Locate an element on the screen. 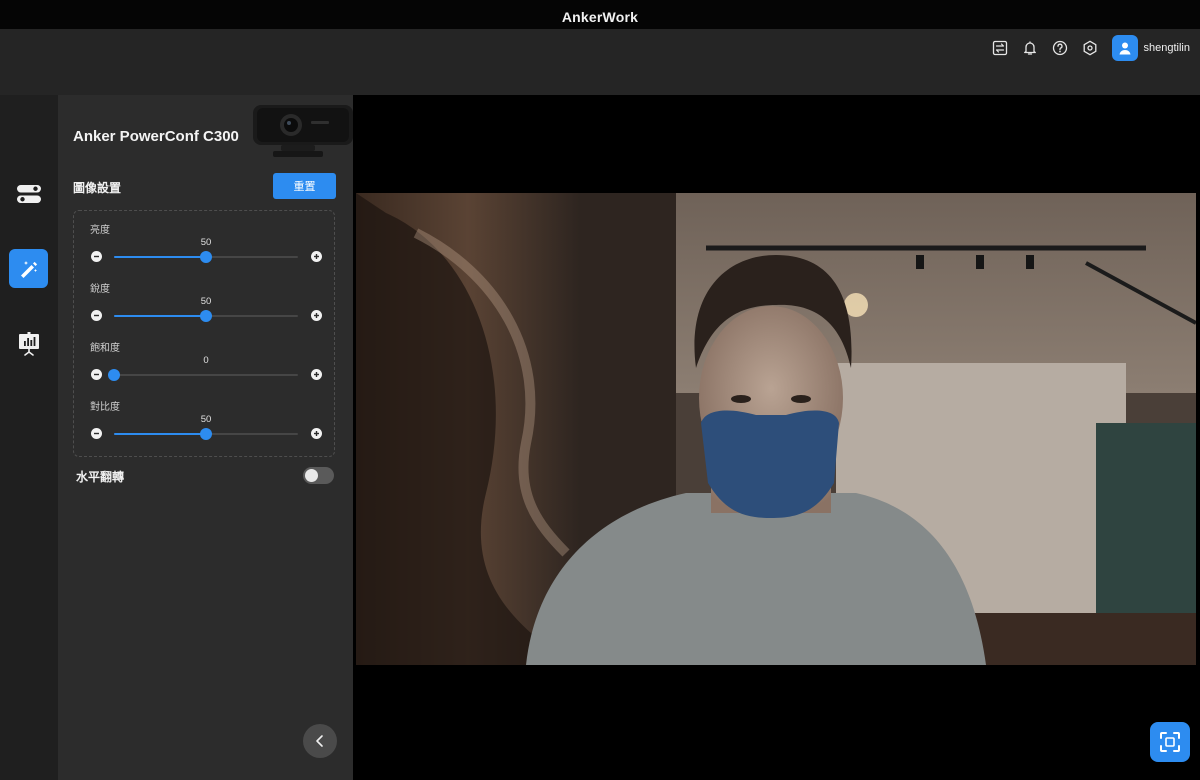 The height and width of the screenshot is (780, 1200). sharpness-label: 銳度 is located at coordinates (100, 289).